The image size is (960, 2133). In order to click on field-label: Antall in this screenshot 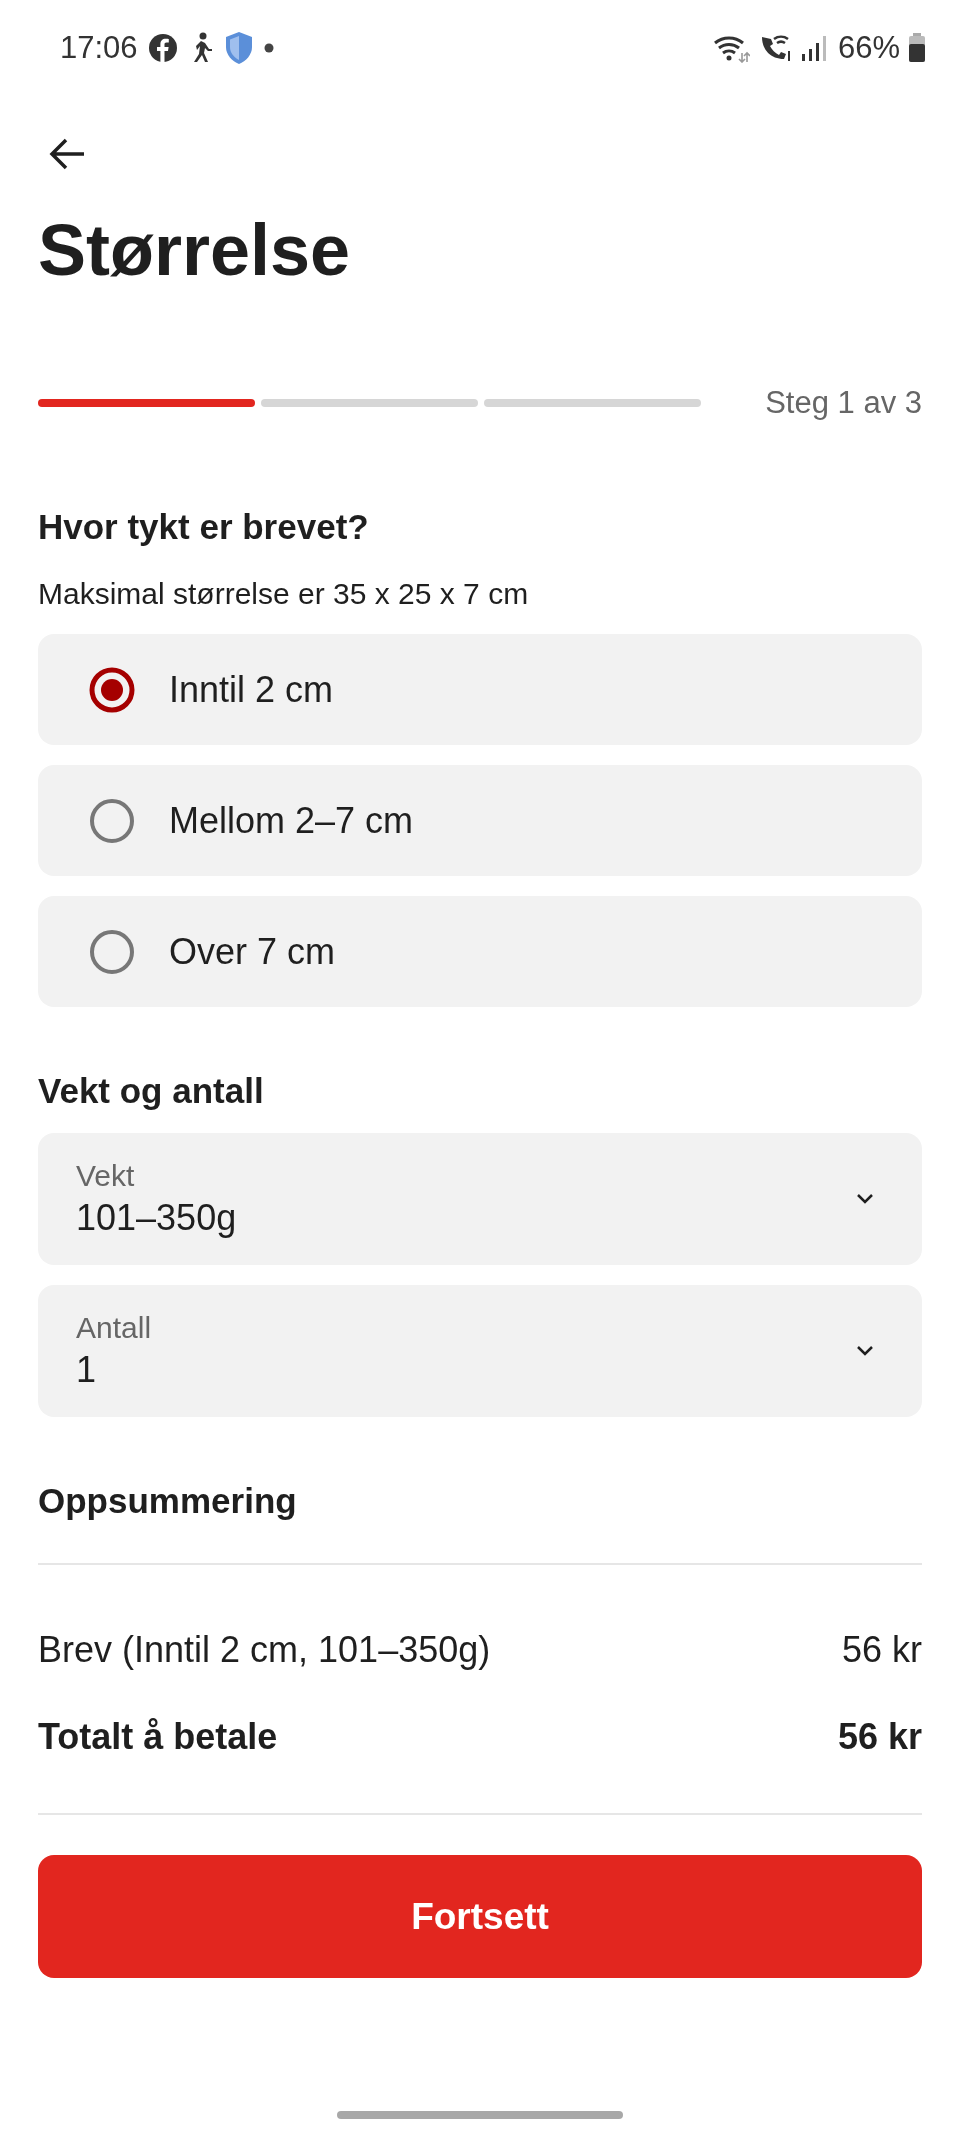, I will do `click(114, 1328)`.